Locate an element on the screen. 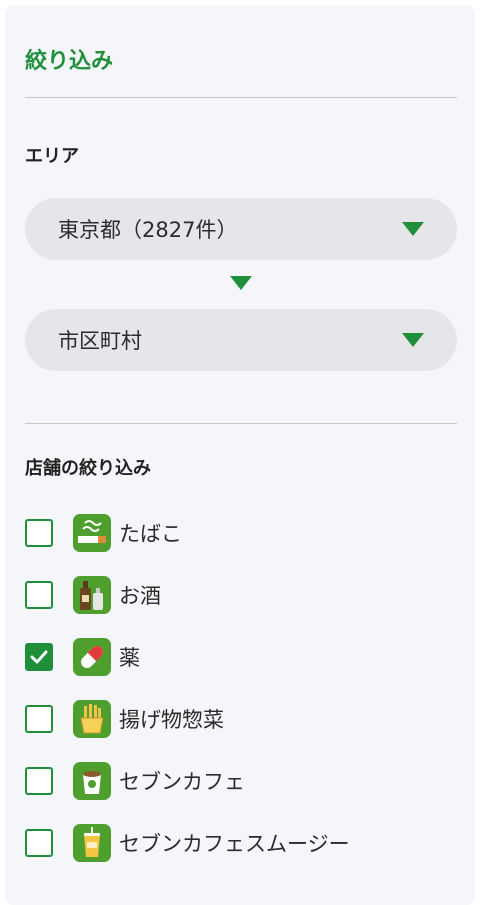 This screenshot has height=905, width=489. fried-food-checkbox is located at coordinates (39, 719).